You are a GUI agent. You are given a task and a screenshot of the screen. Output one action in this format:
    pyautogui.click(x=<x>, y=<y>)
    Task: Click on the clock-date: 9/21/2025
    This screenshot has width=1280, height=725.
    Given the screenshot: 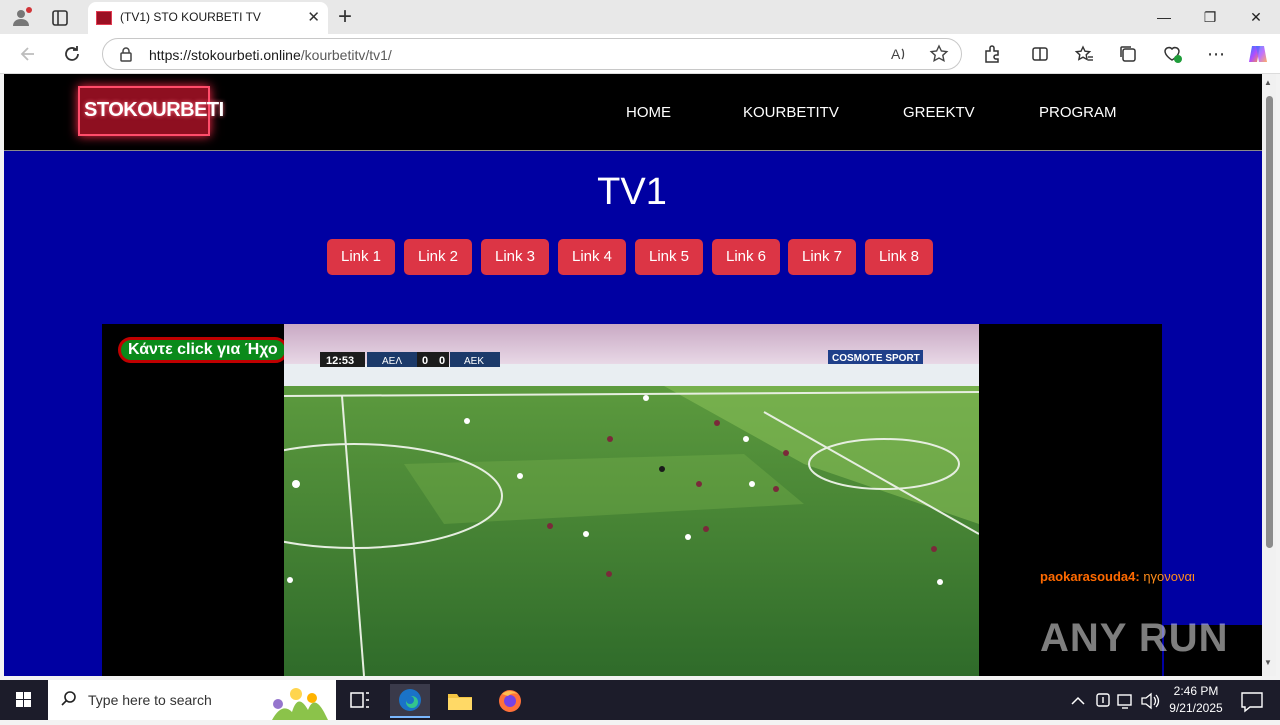 What is the action you would take?
    pyautogui.click(x=1196, y=708)
    